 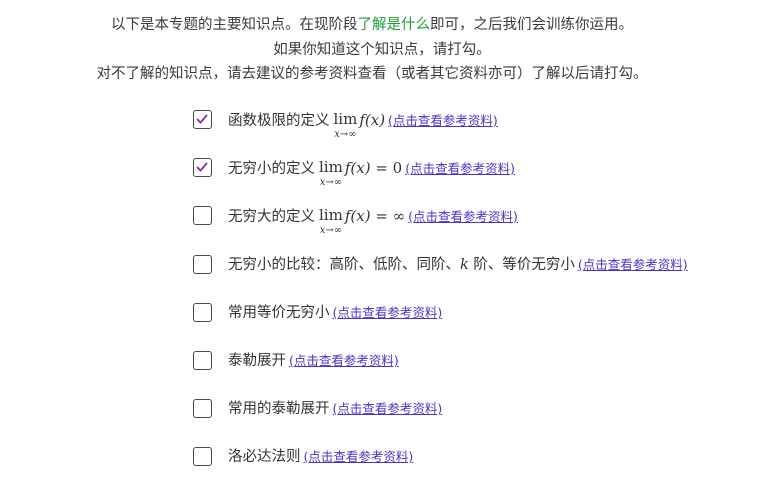 What do you see at coordinates (202, 312) in the screenshot?
I see `checkbox-common-equivalent-infinitesimals` at bounding box center [202, 312].